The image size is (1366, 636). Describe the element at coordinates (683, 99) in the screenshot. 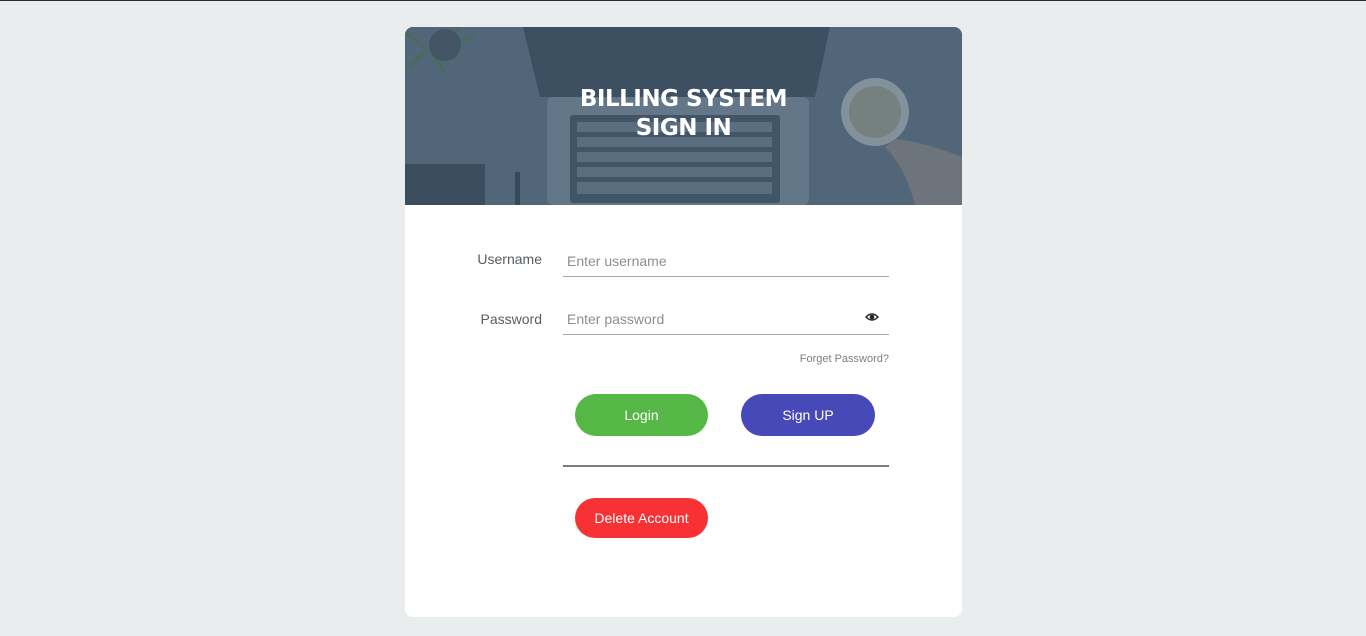

I see `title-line-1: BILLING SYSTEM` at that location.